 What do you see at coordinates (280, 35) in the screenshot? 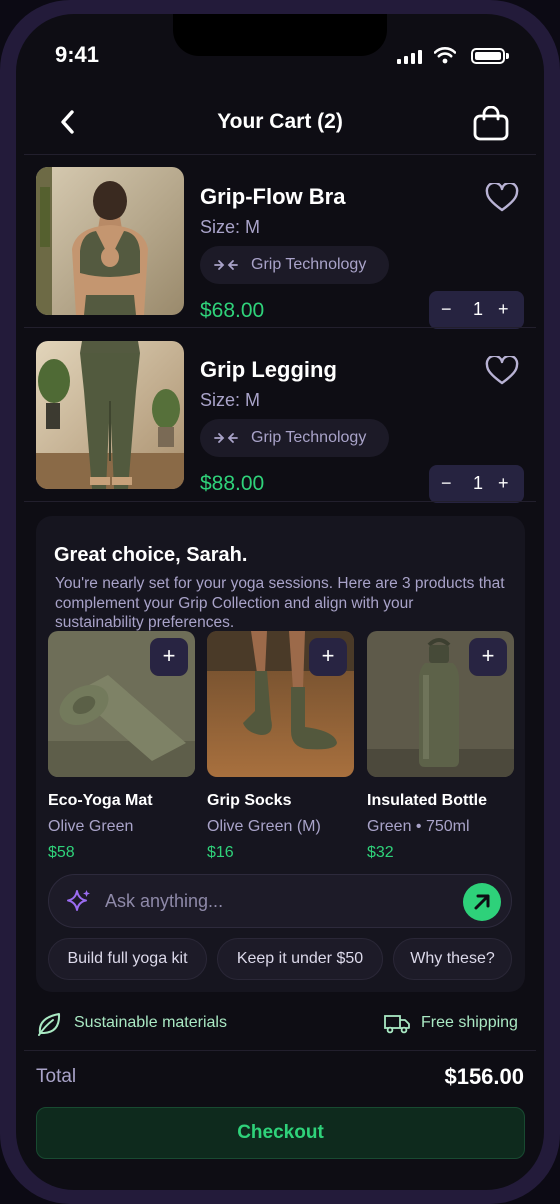
I see `device-notch` at bounding box center [280, 35].